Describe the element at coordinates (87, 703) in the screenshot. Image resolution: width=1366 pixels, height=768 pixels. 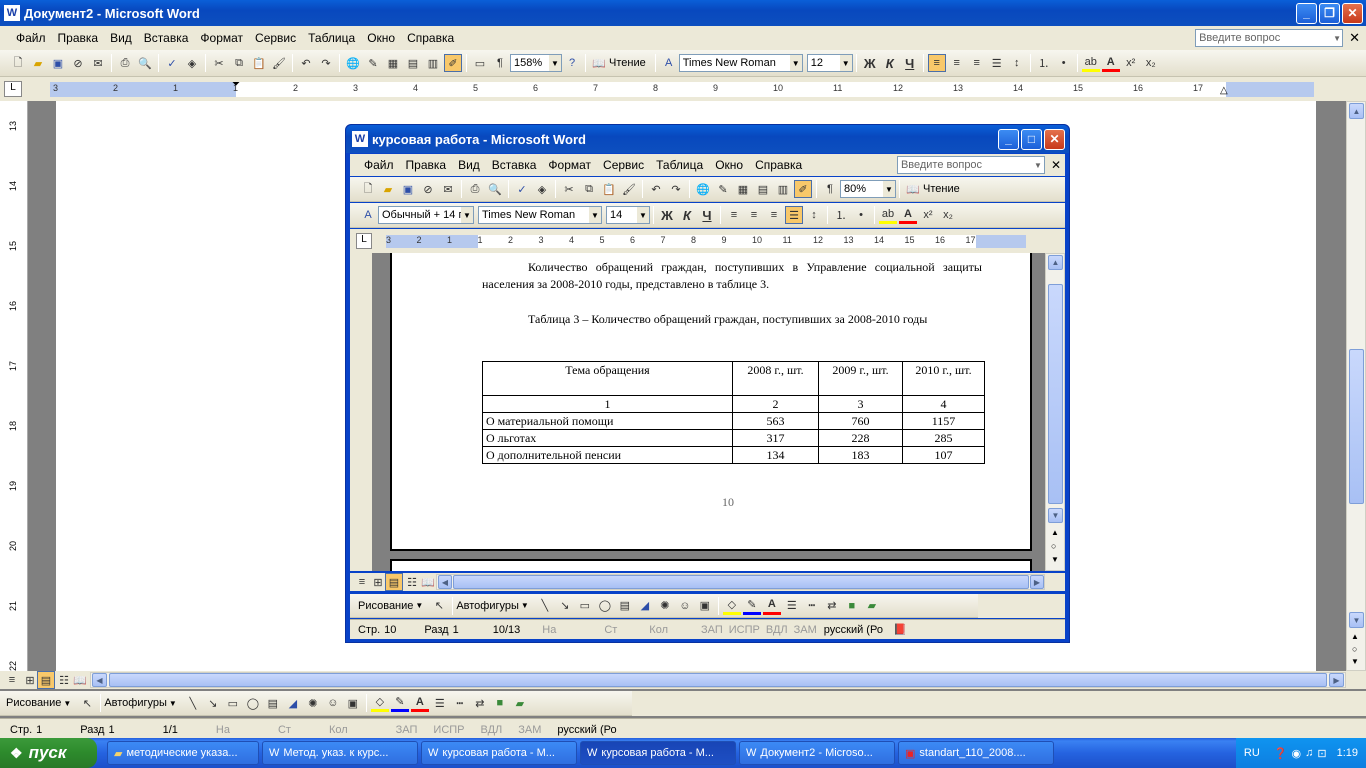
I see `select-objects-icon: ↖` at that location.